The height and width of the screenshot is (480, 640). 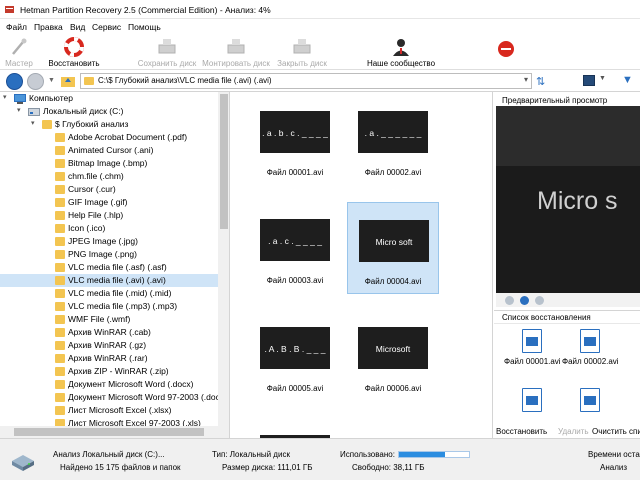 What do you see at coordinates (109, 254) in the screenshot?
I see `tree-item-folder: PNG Image (.png)` at bounding box center [109, 254].